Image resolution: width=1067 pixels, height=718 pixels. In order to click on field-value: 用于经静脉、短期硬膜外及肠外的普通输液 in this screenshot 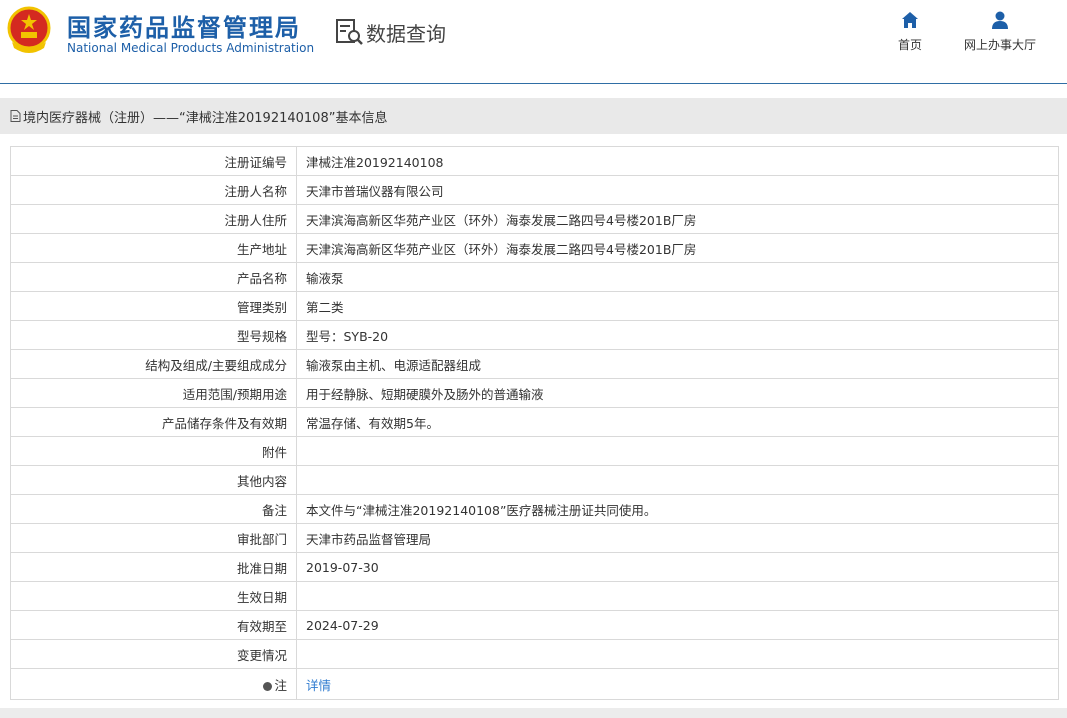, I will do `click(677, 393)`.